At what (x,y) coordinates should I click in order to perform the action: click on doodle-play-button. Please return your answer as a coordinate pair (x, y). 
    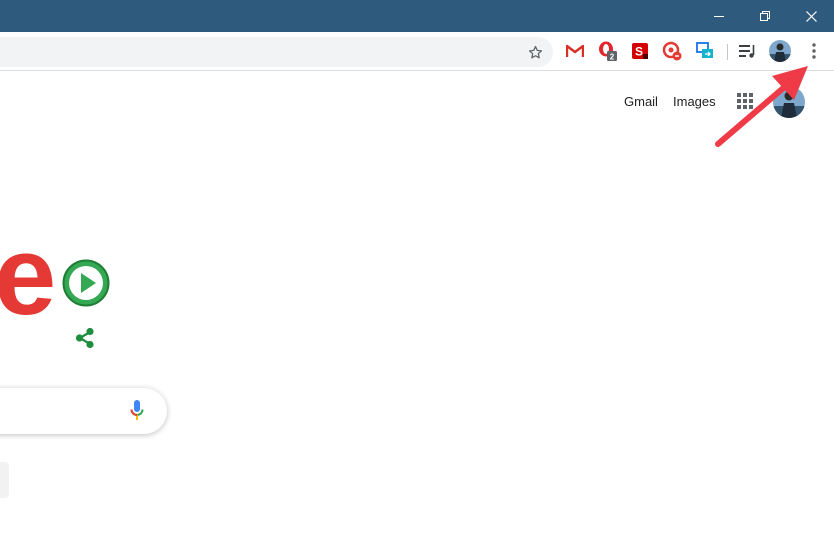
    Looking at the image, I should click on (86, 283).